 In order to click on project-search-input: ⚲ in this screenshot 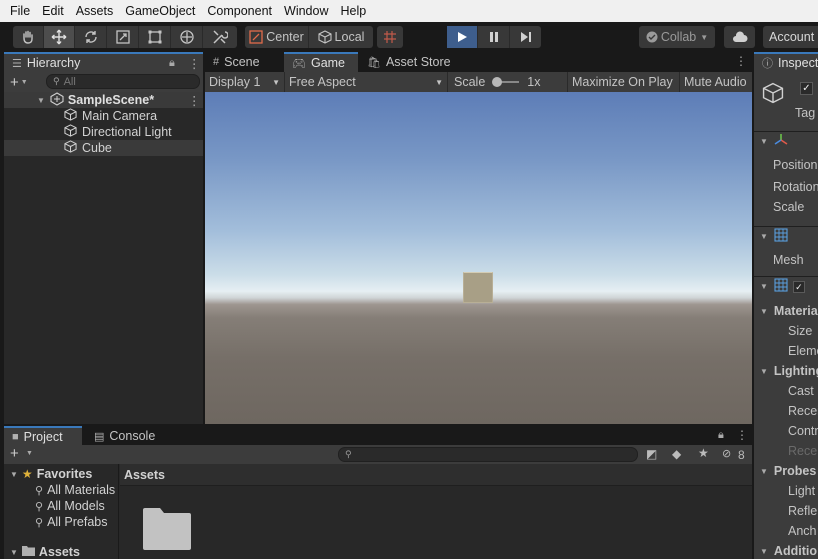, I will do `click(488, 454)`.